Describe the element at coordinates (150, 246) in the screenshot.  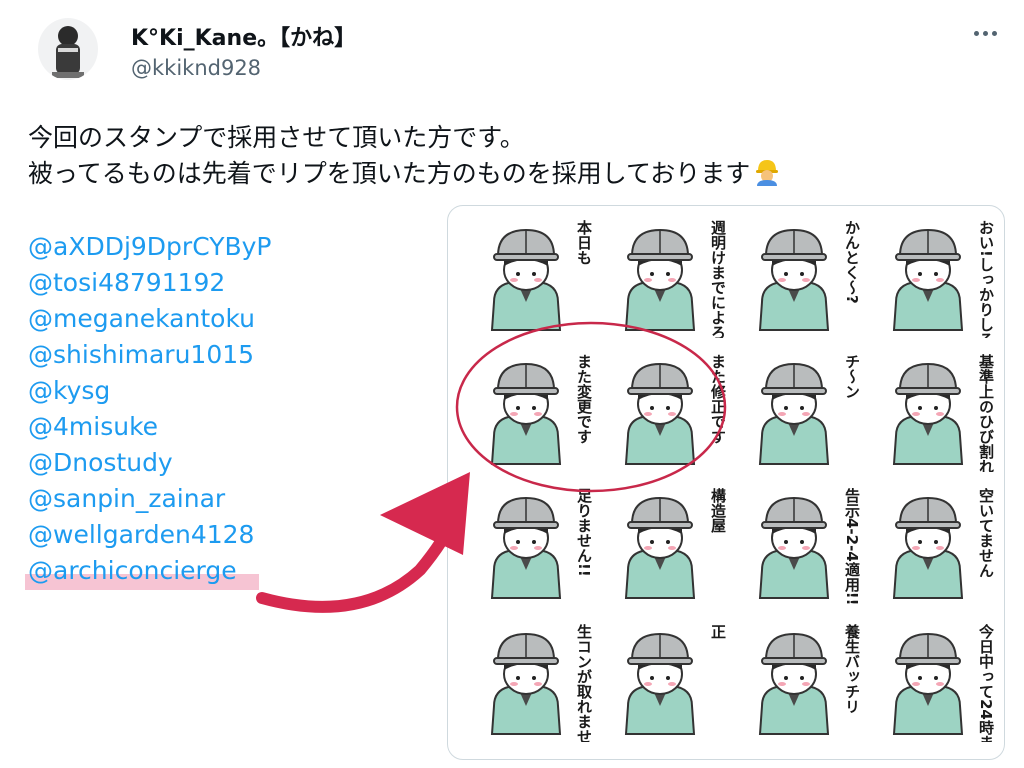
I see `mention-link: @aXDDj9DprCYByP` at that location.